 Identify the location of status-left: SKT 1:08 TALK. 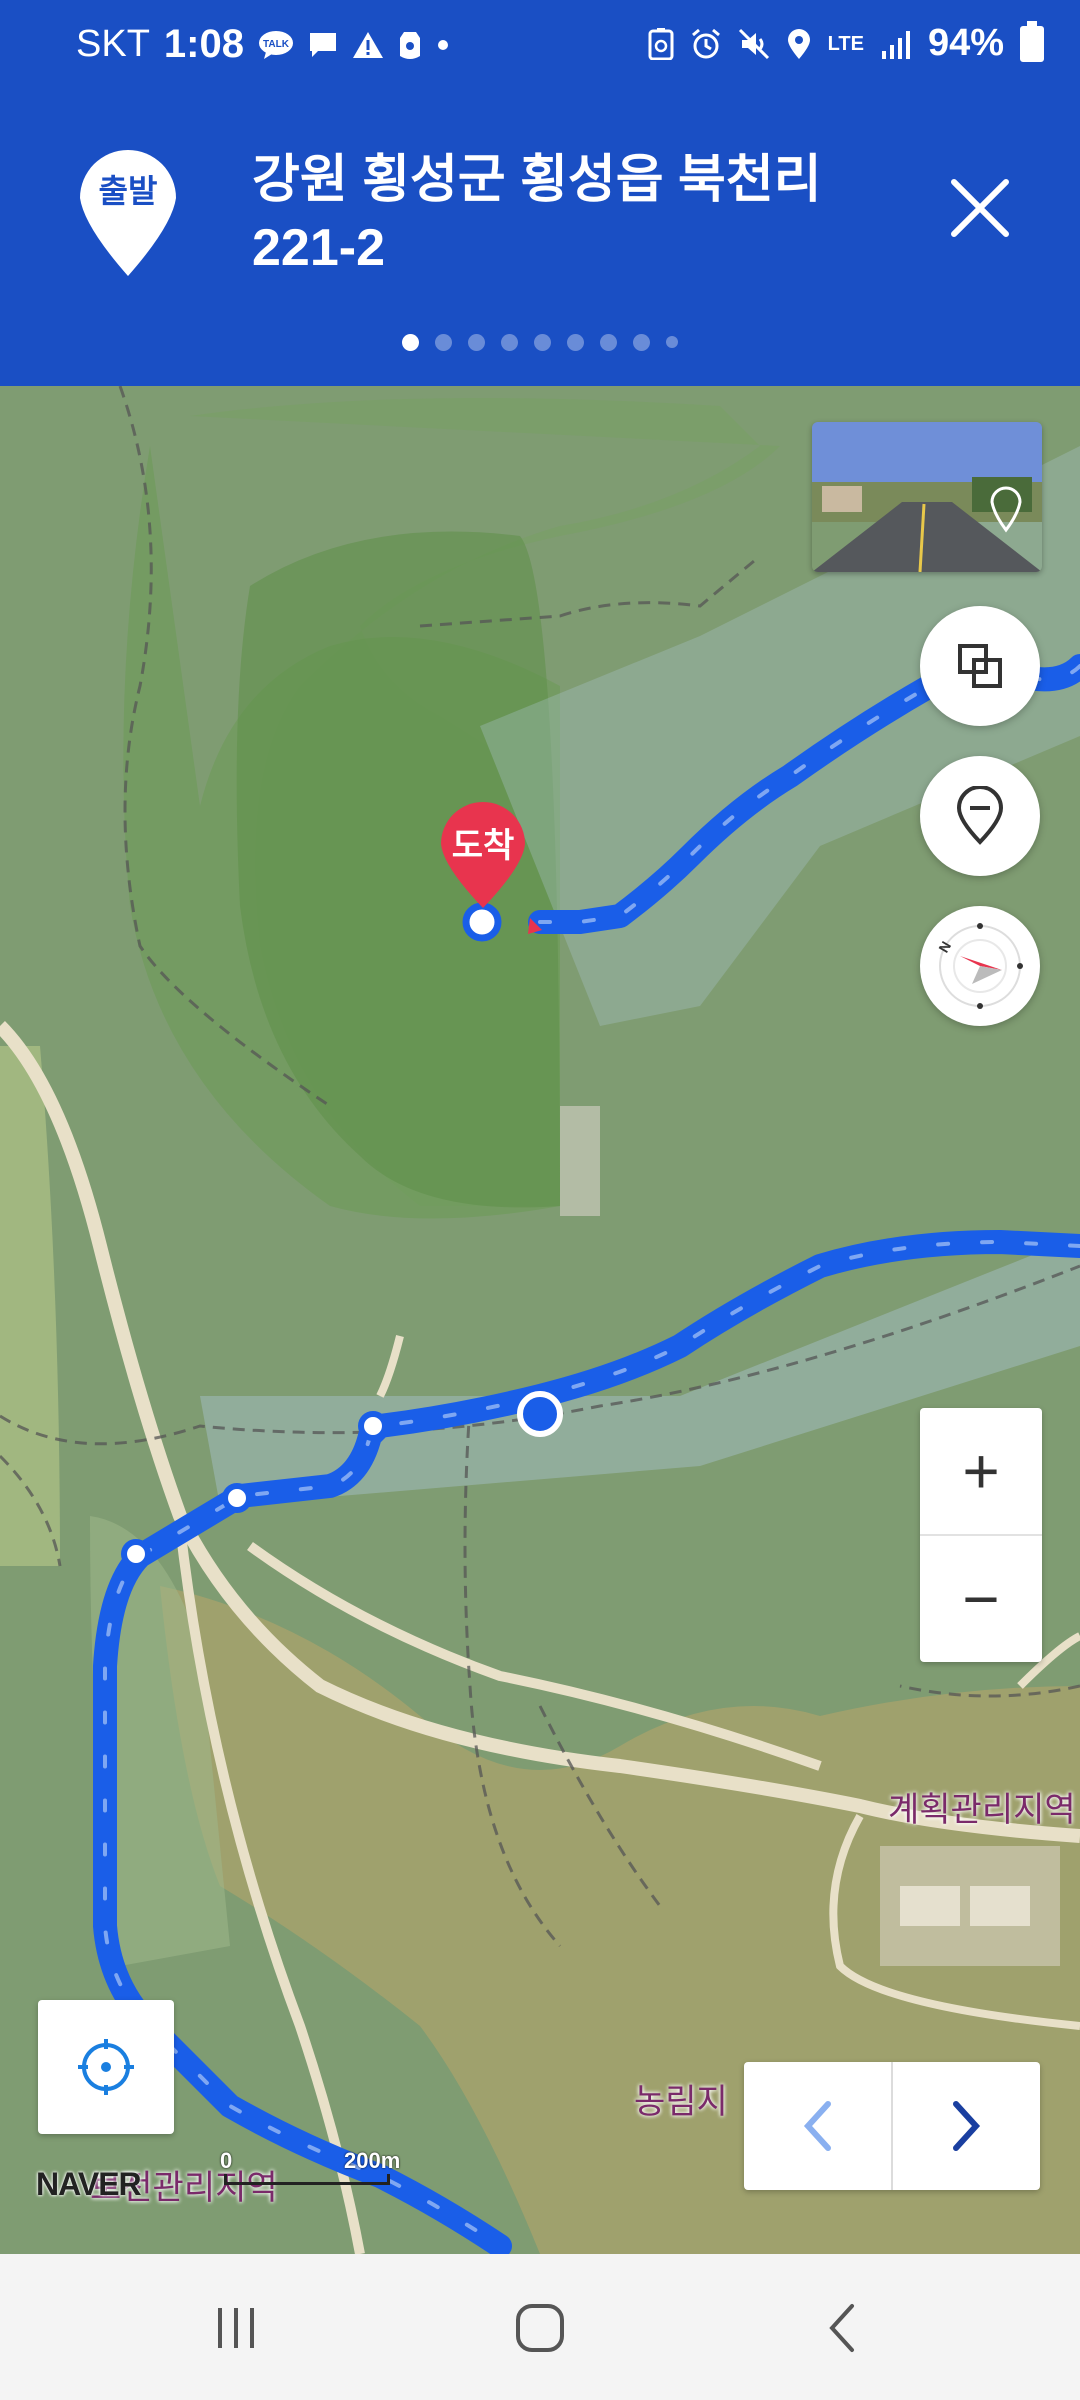
(263, 44).